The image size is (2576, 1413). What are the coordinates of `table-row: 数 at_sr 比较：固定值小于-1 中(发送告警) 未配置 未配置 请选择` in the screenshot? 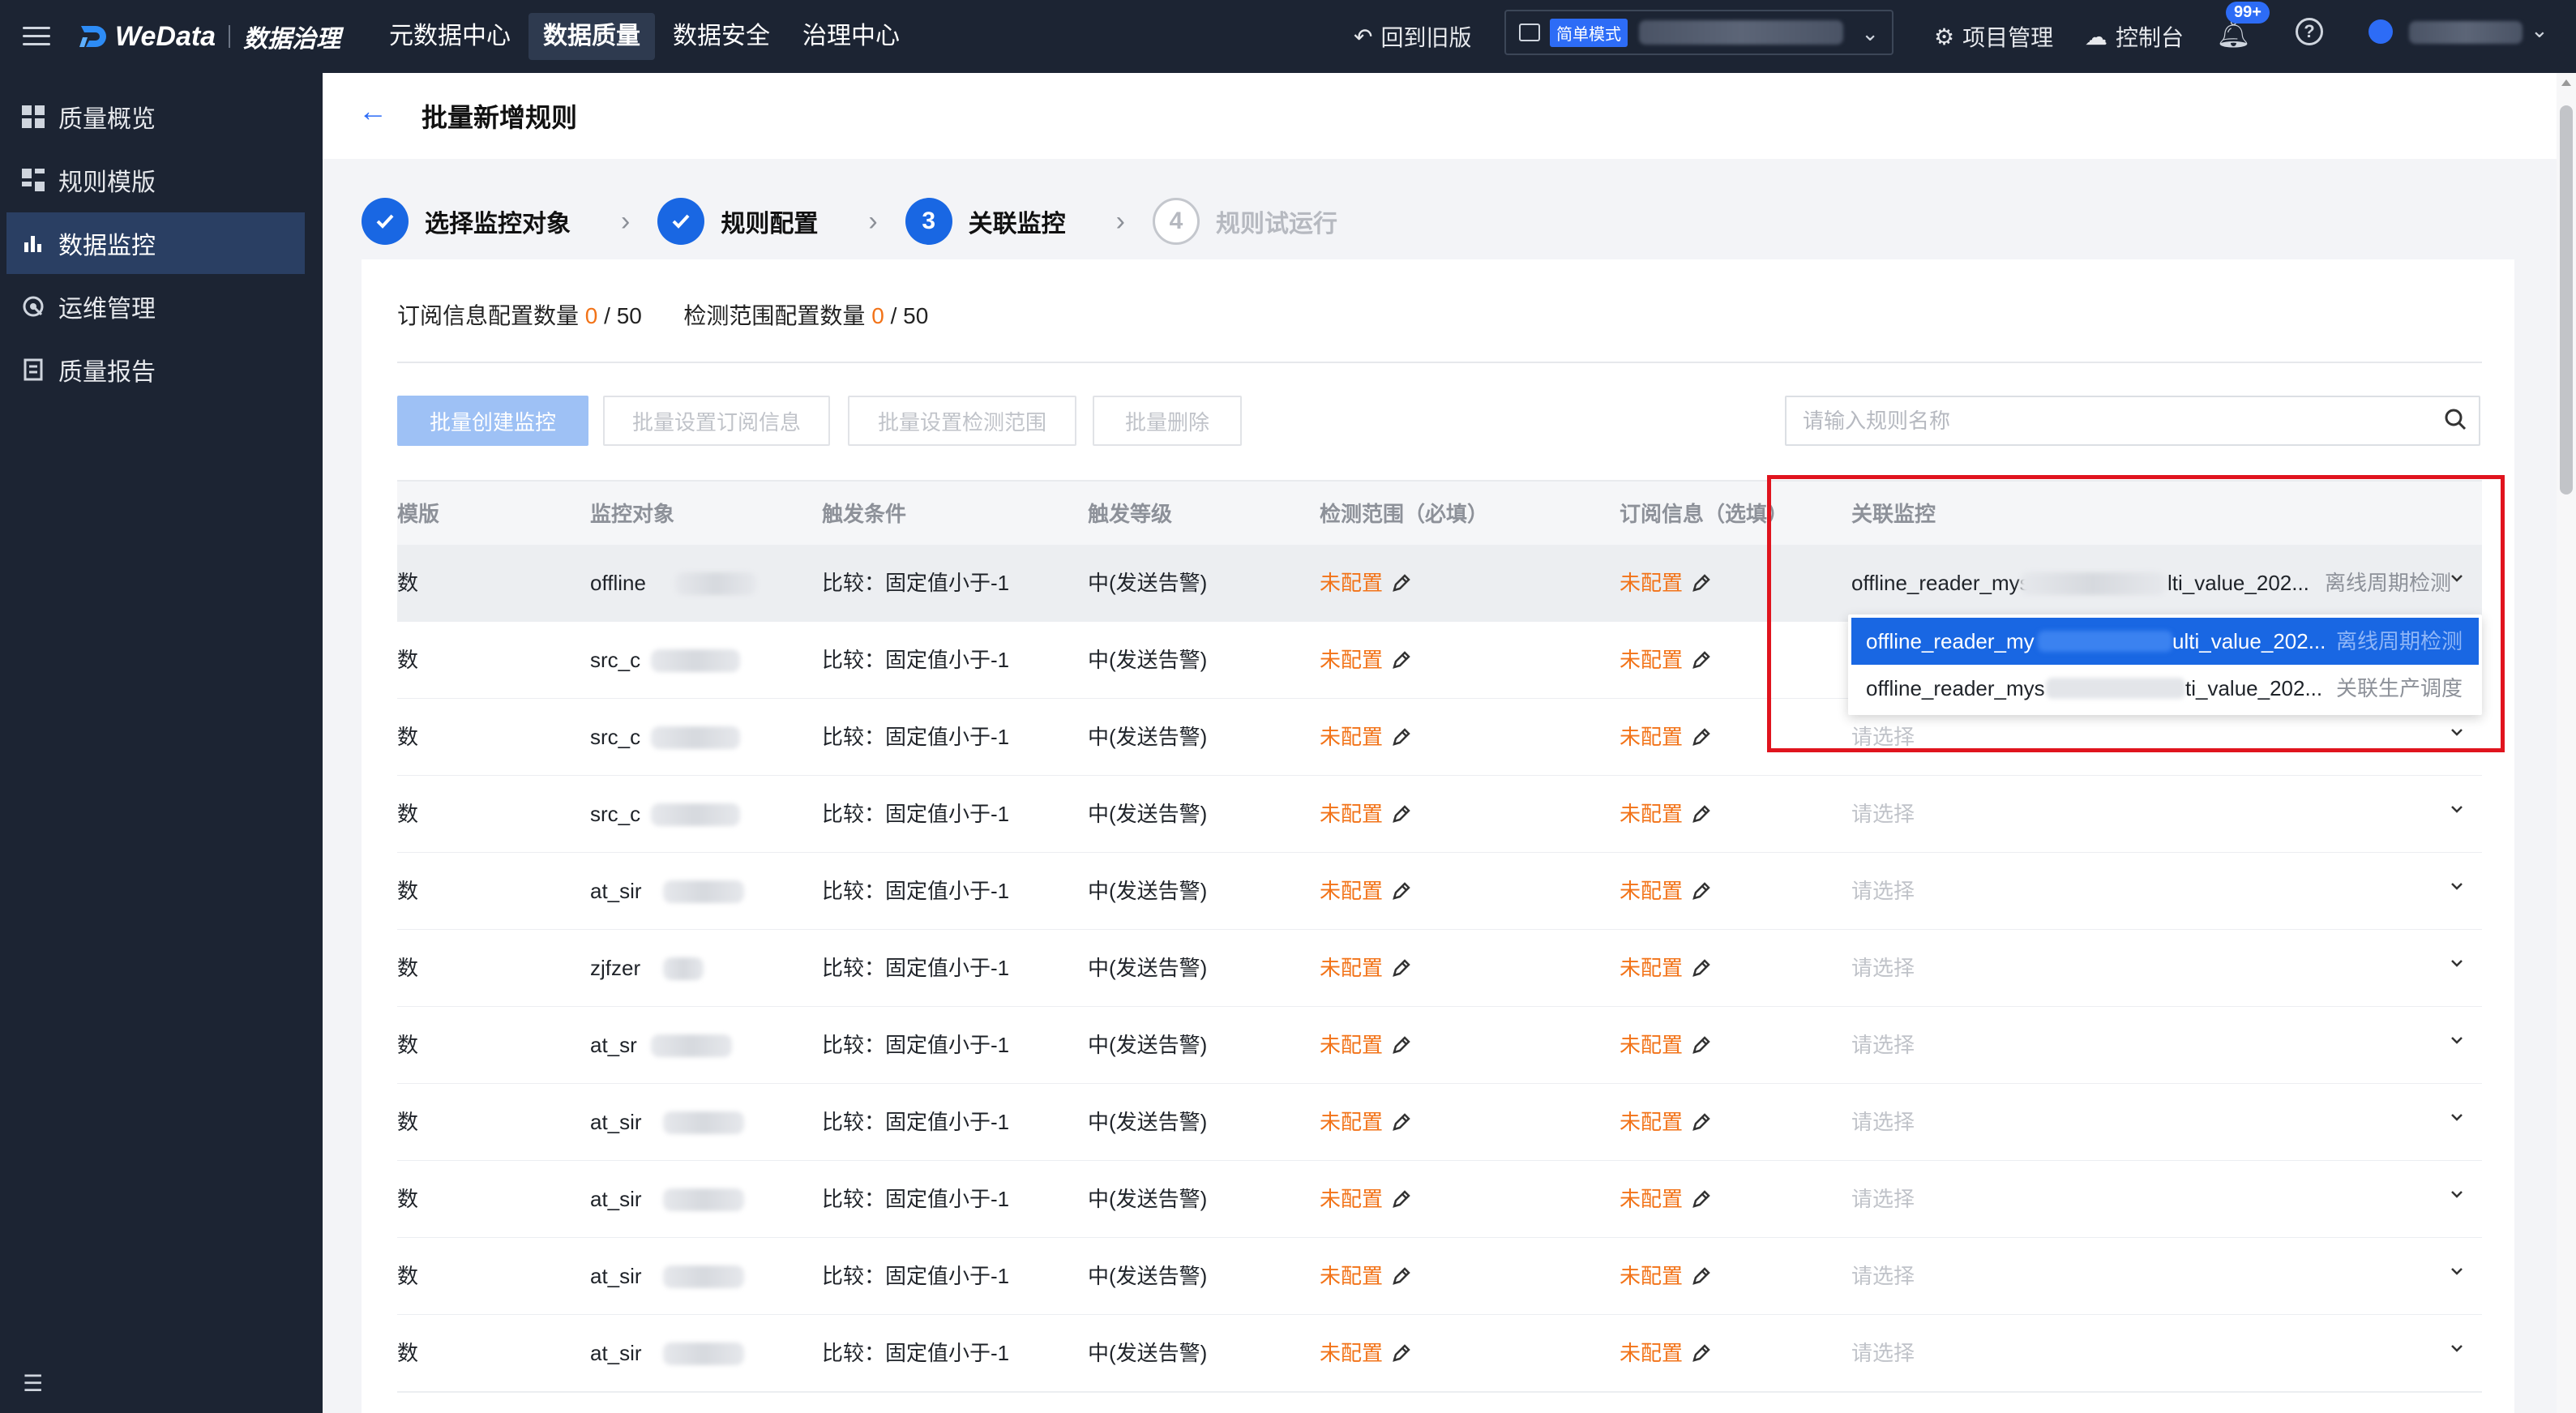 It's located at (1439, 1046).